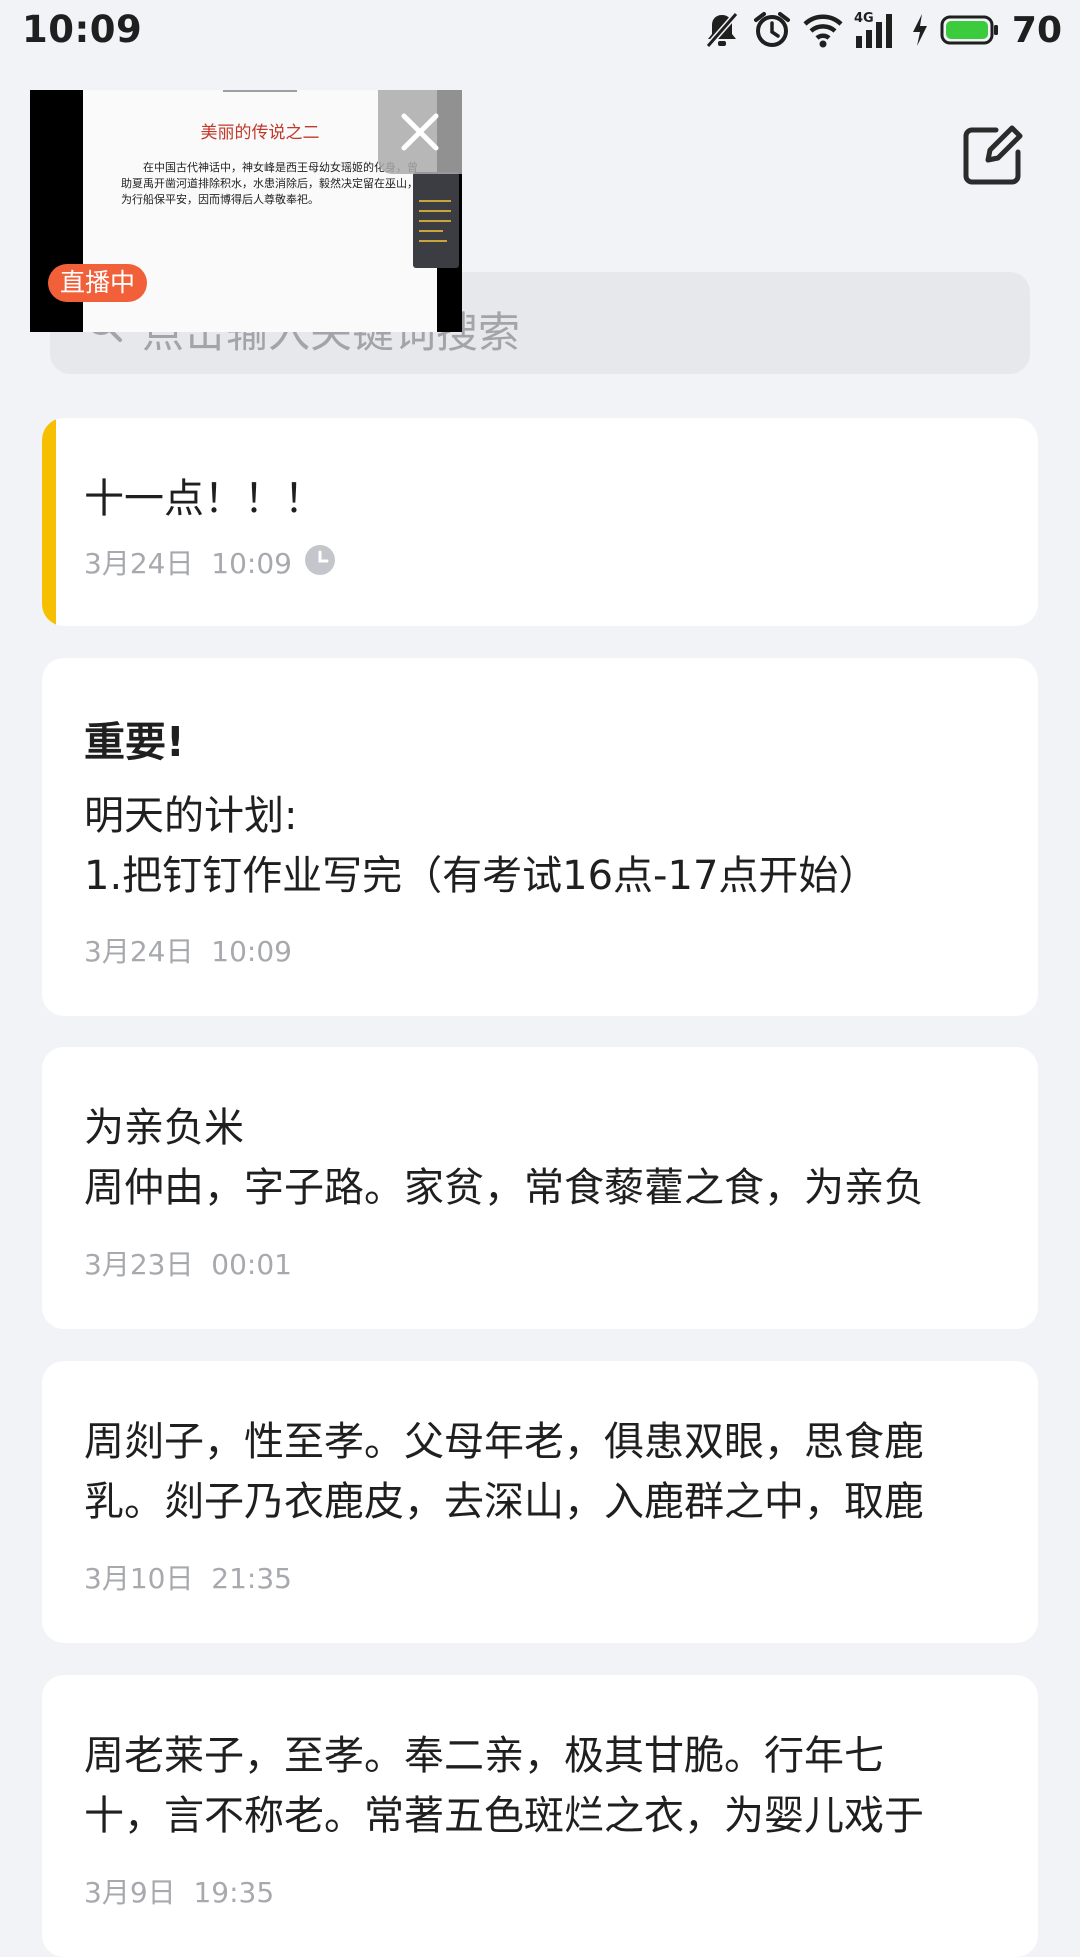  What do you see at coordinates (722, 30) in the screenshot?
I see `mute-icon` at bounding box center [722, 30].